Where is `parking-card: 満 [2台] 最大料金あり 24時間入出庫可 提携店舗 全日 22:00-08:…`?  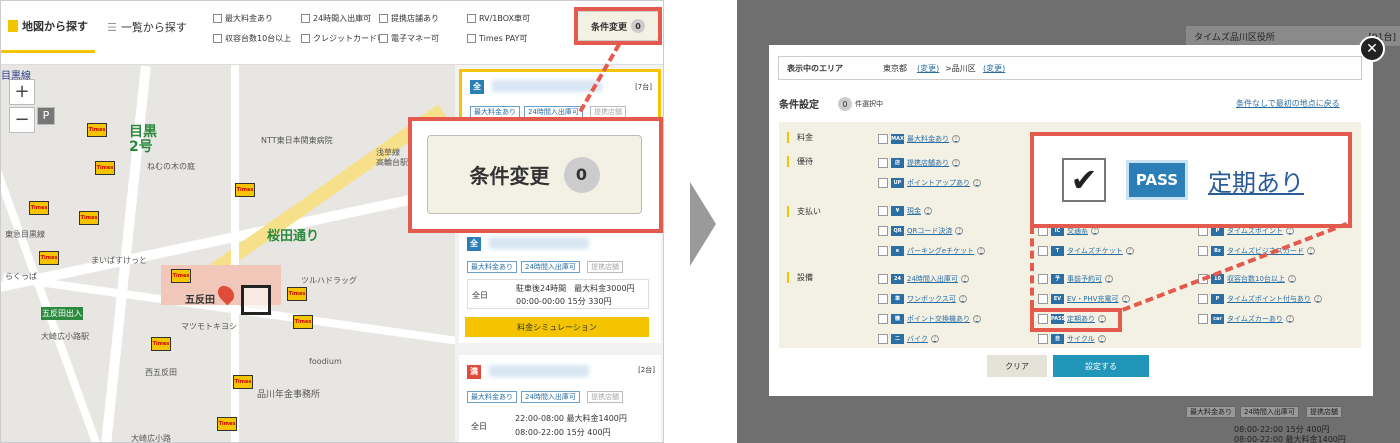 parking-card: 満 [2台] 最大料金あり 24時間入出庫可 提携店舗 全日 22:00-08:… is located at coordinates (560, 398).